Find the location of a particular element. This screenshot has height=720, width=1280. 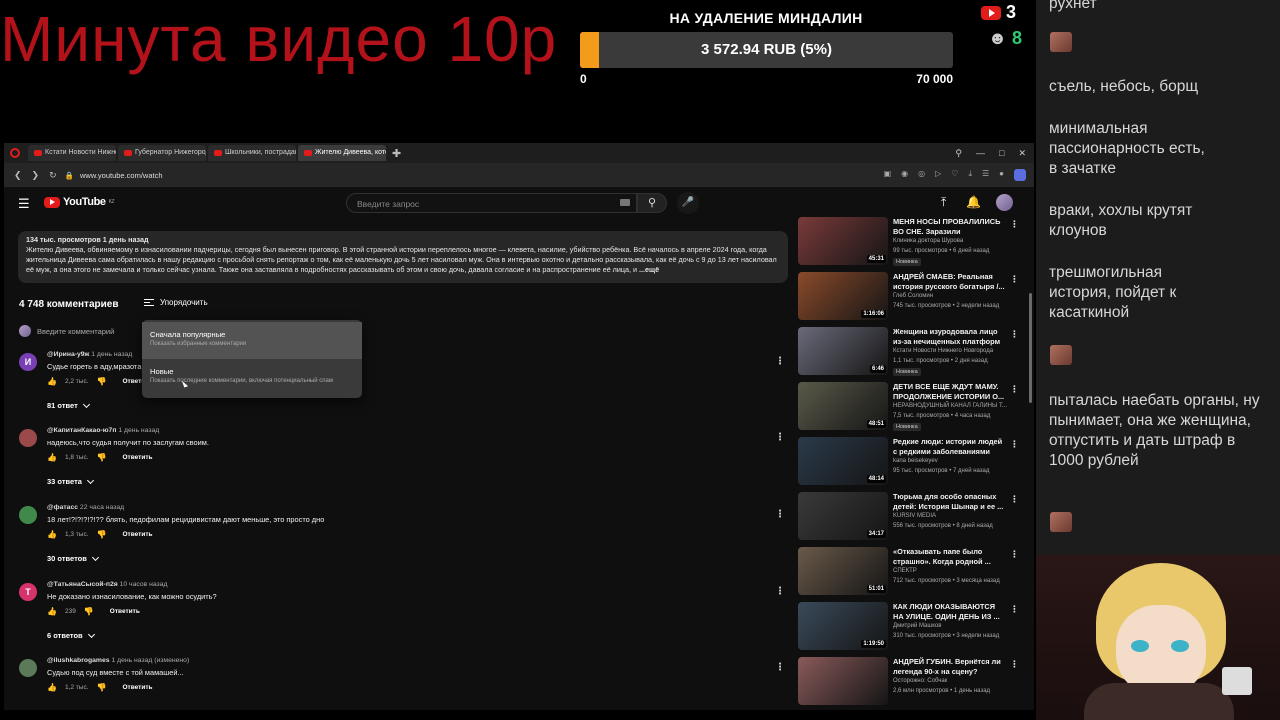

sort-button: Упорядочить is located at coordinates (176, 302).